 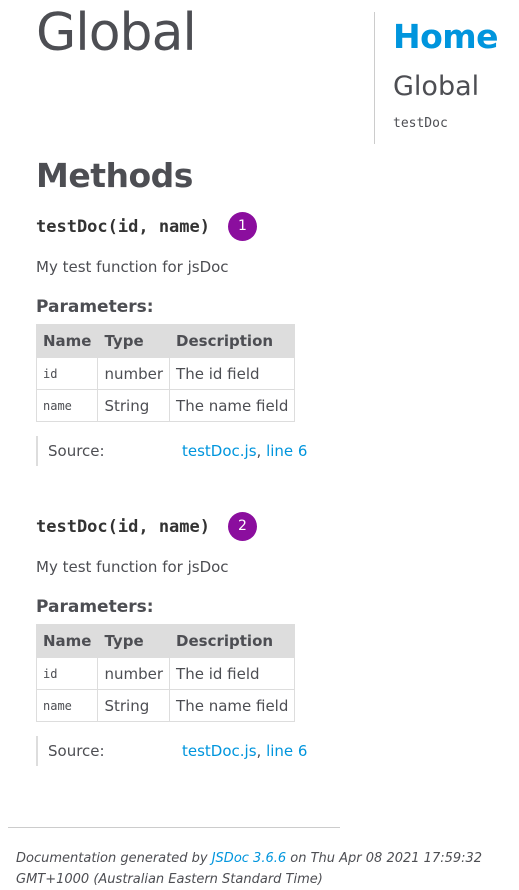 I want to click on side-nav: Home Global testDoc, so click(x=446, y=78).